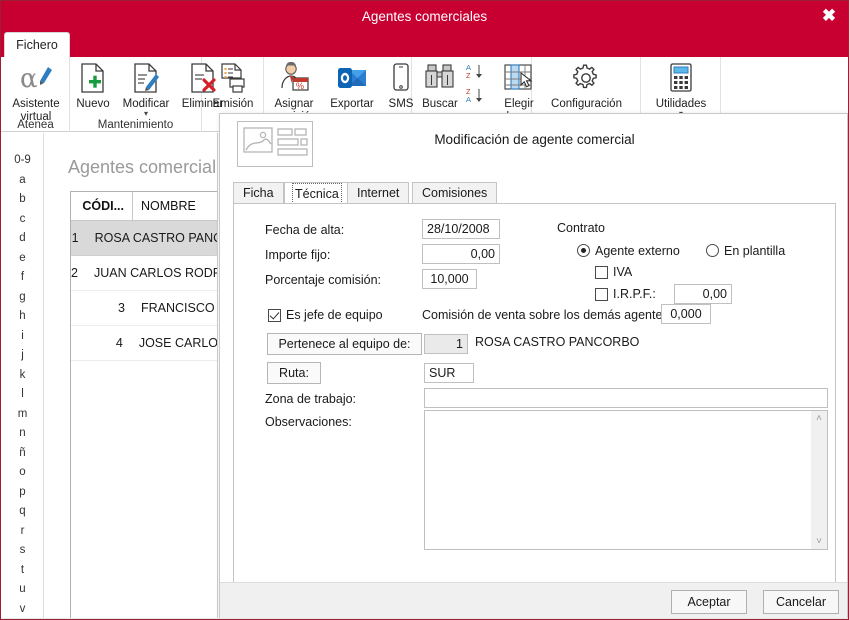 The image size is (849, 620). What do you see at coordinates (424, 44) in the screenshot?
I see `ribbon-tab-strip: Fichero` at bounding box center [424, 44].